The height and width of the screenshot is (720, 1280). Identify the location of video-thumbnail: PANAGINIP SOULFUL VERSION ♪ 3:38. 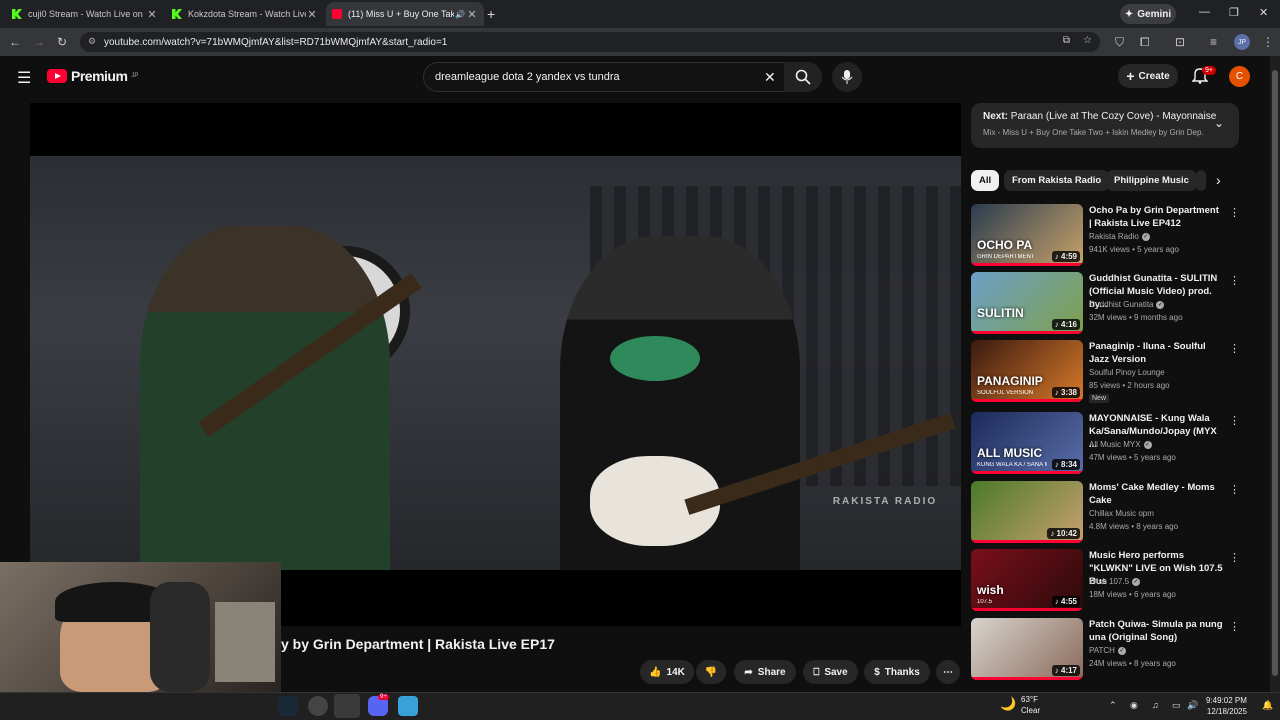
(1027, 371).